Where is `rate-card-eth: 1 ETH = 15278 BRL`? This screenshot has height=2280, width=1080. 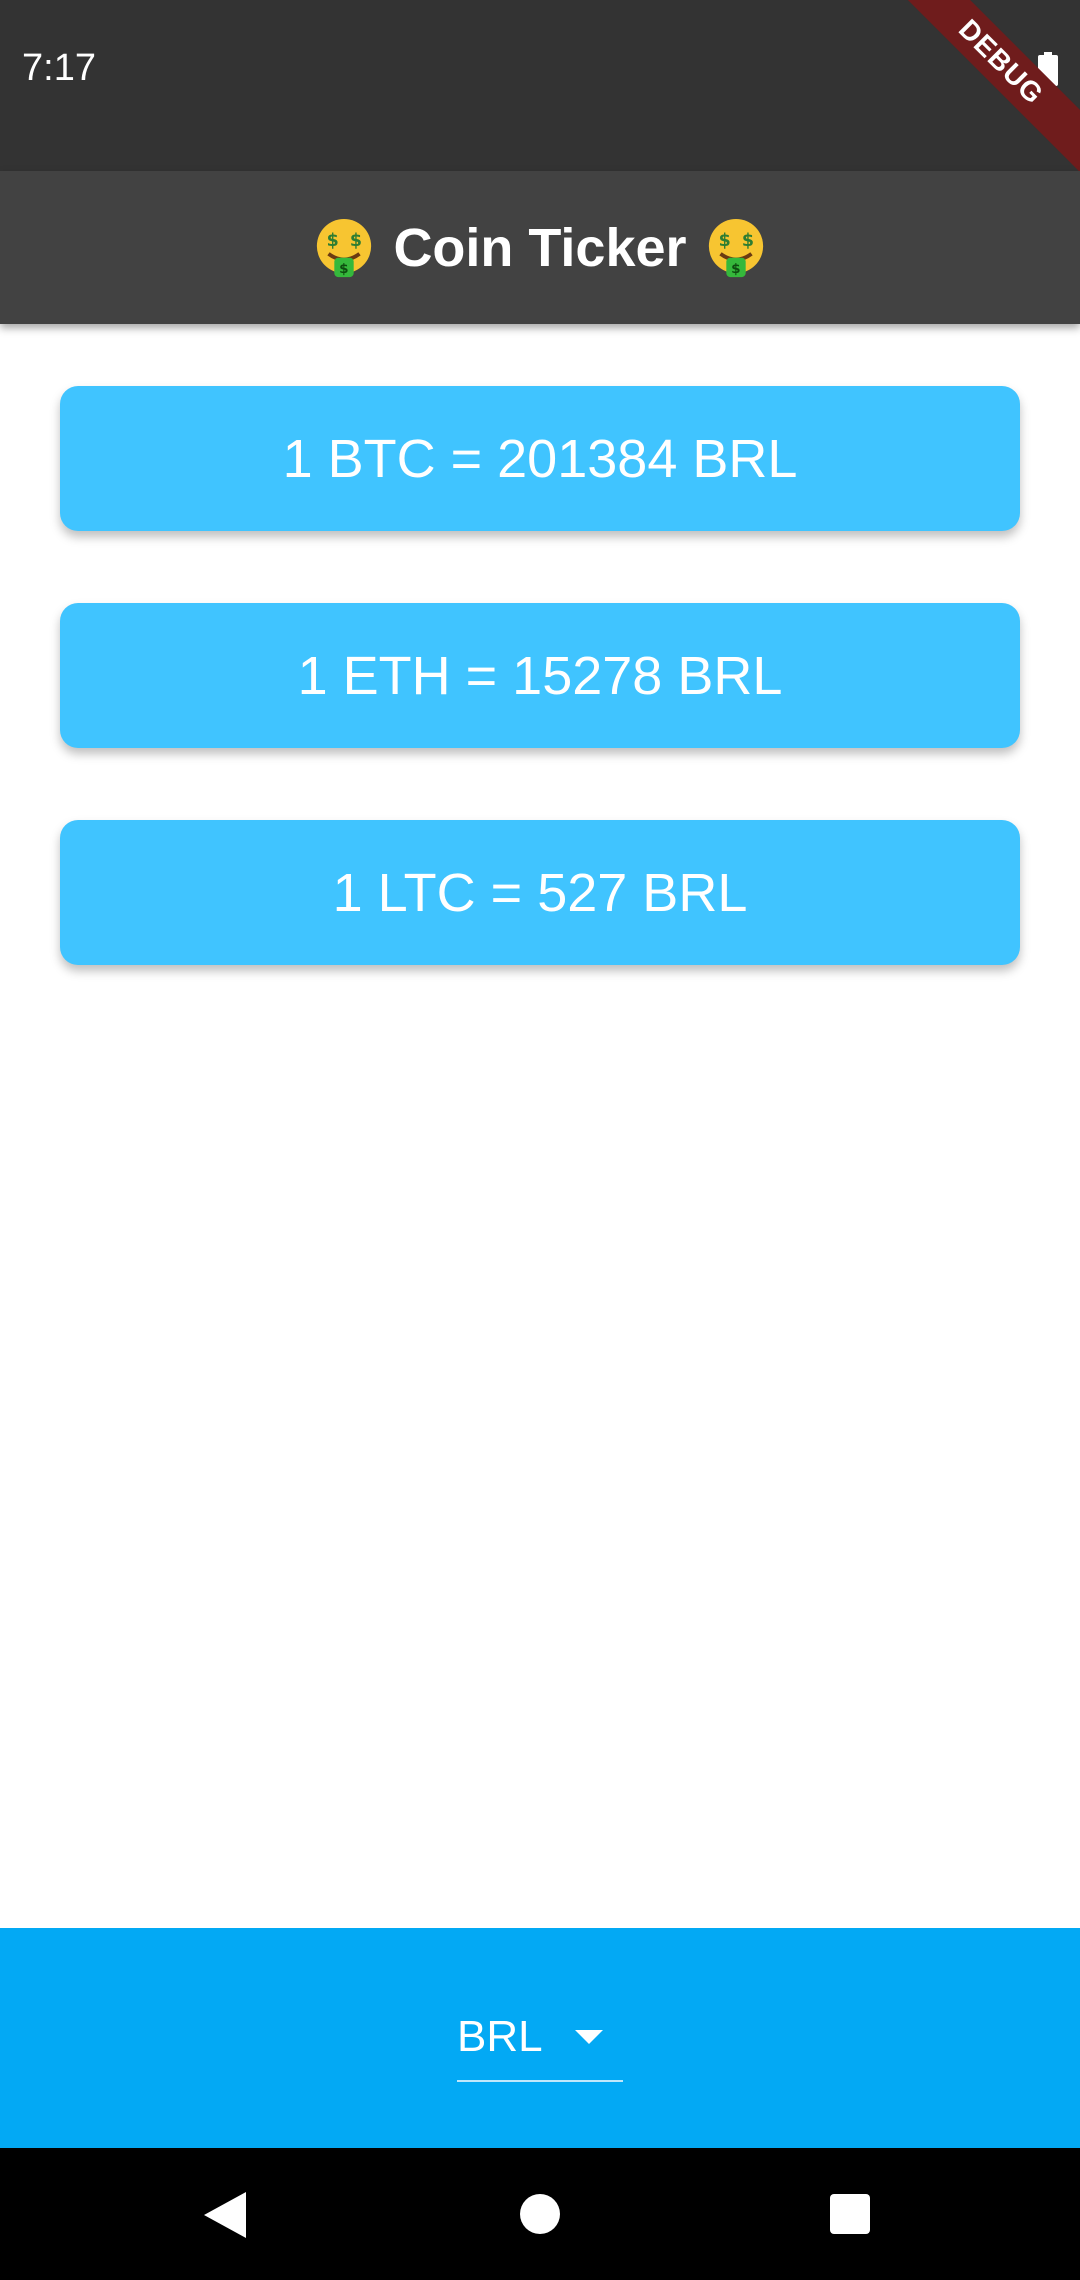 rate-card-eth: 1 ETH = 15278 BRL is located at coordinates (540, 675).